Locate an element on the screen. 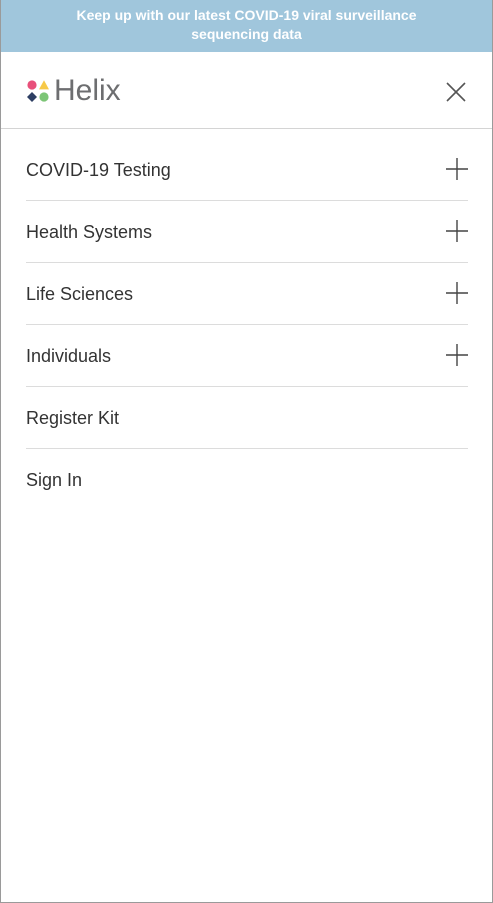 The image size is (493, 903). menu-item-label: Individuals is located at coordinates (69, 356).